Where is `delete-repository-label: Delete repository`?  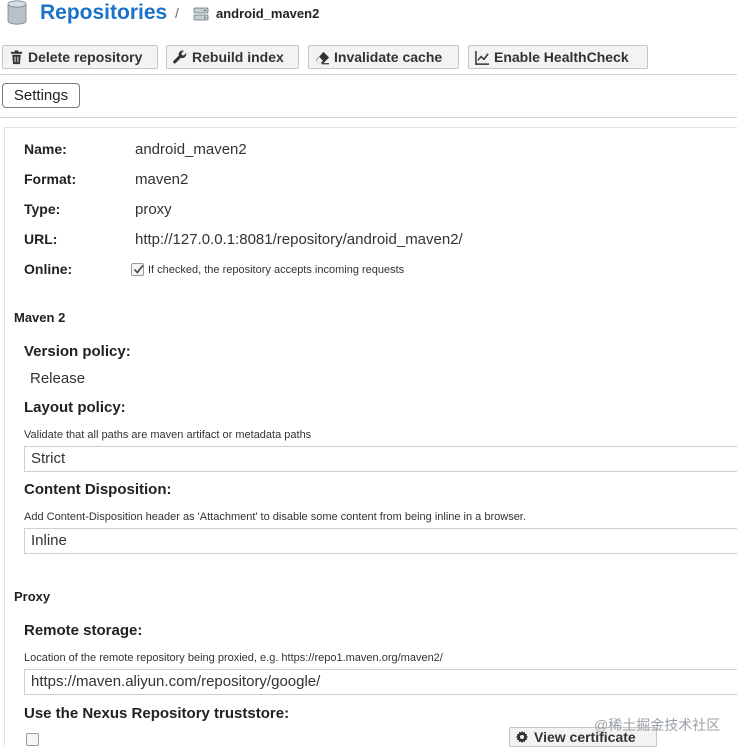
delete-repository-label: Delete repository is located at coordinates (85, 57).